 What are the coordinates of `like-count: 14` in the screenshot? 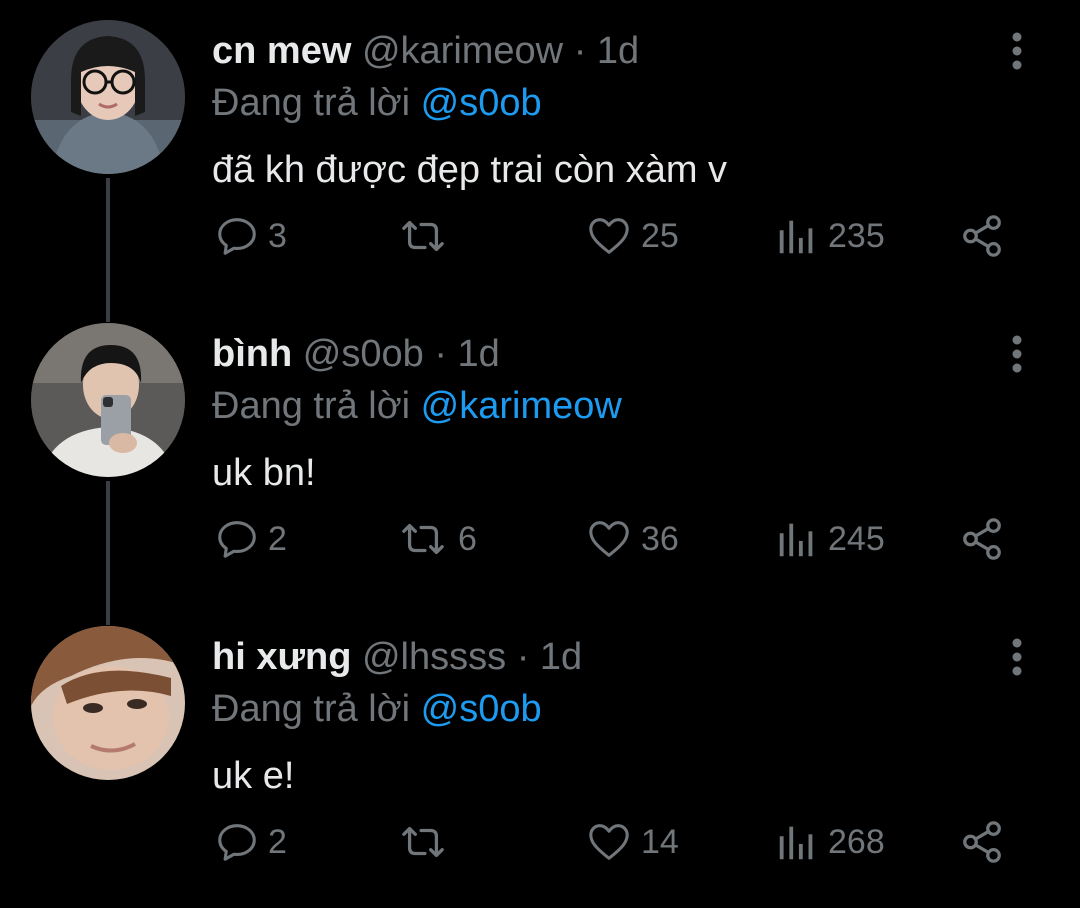 It's located at (660, 841).